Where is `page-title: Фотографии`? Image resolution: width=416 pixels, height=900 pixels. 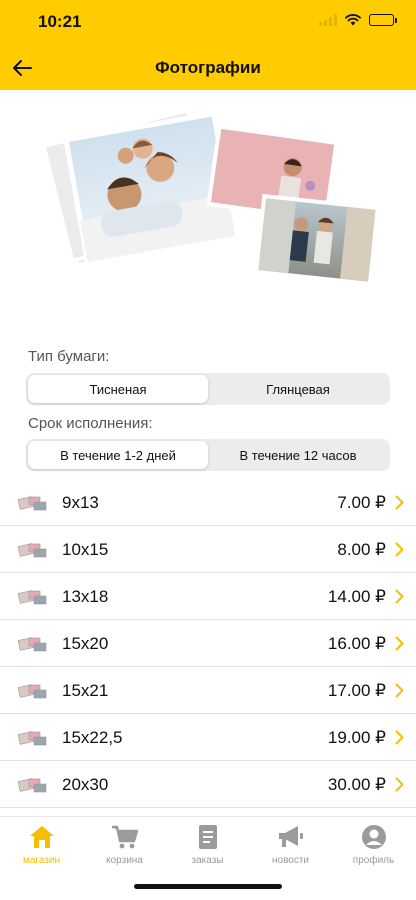 page-title: Фотографии is located at coordinates (208, 67).